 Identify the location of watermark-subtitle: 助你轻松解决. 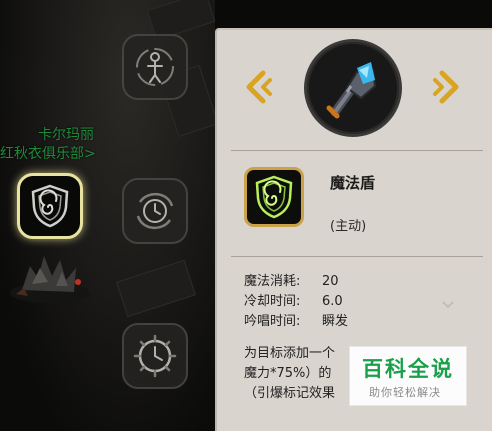
(405, 392).